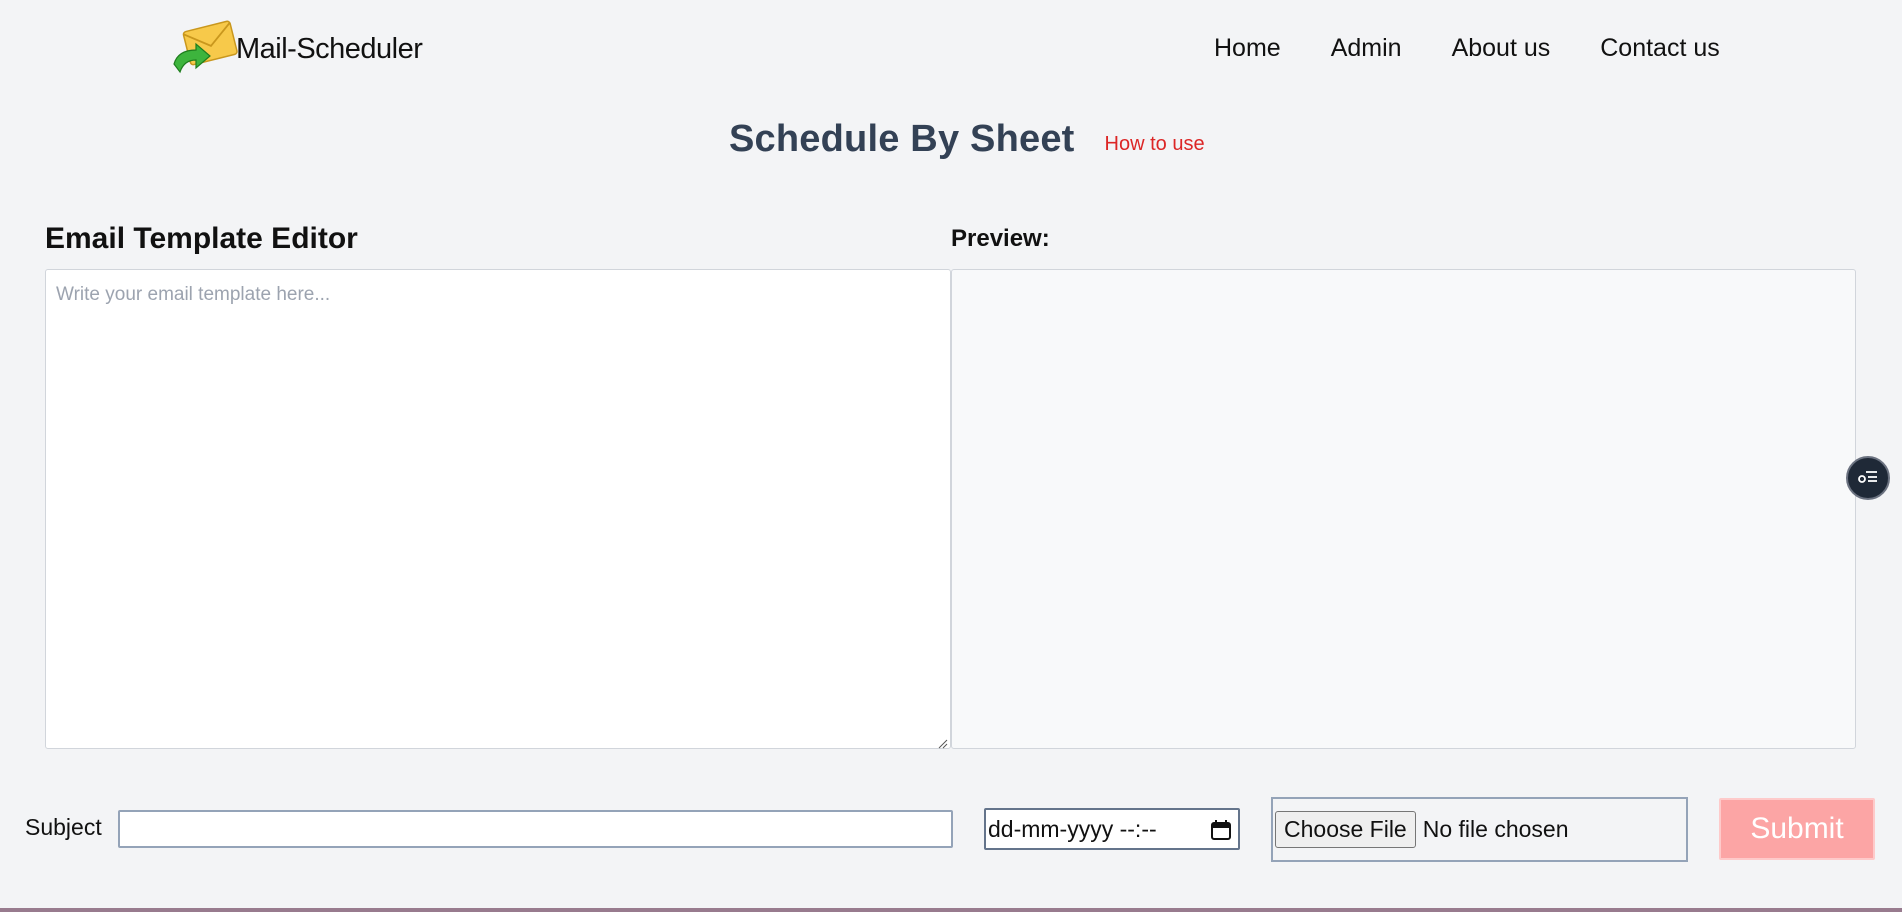 This screenshot has width=1902, height=912. I want to click on file-status: No file chosen, so click(1495, 829).